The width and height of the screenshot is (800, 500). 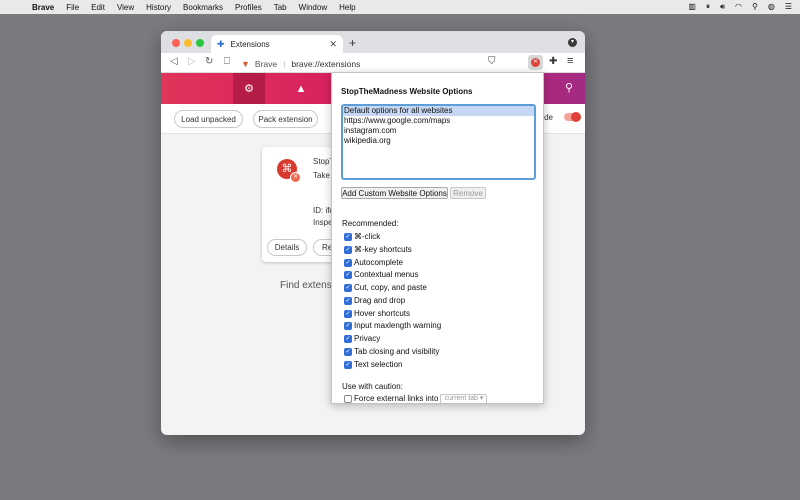 I want to click on developer-mode-toggle, so click(x=572, y=117).